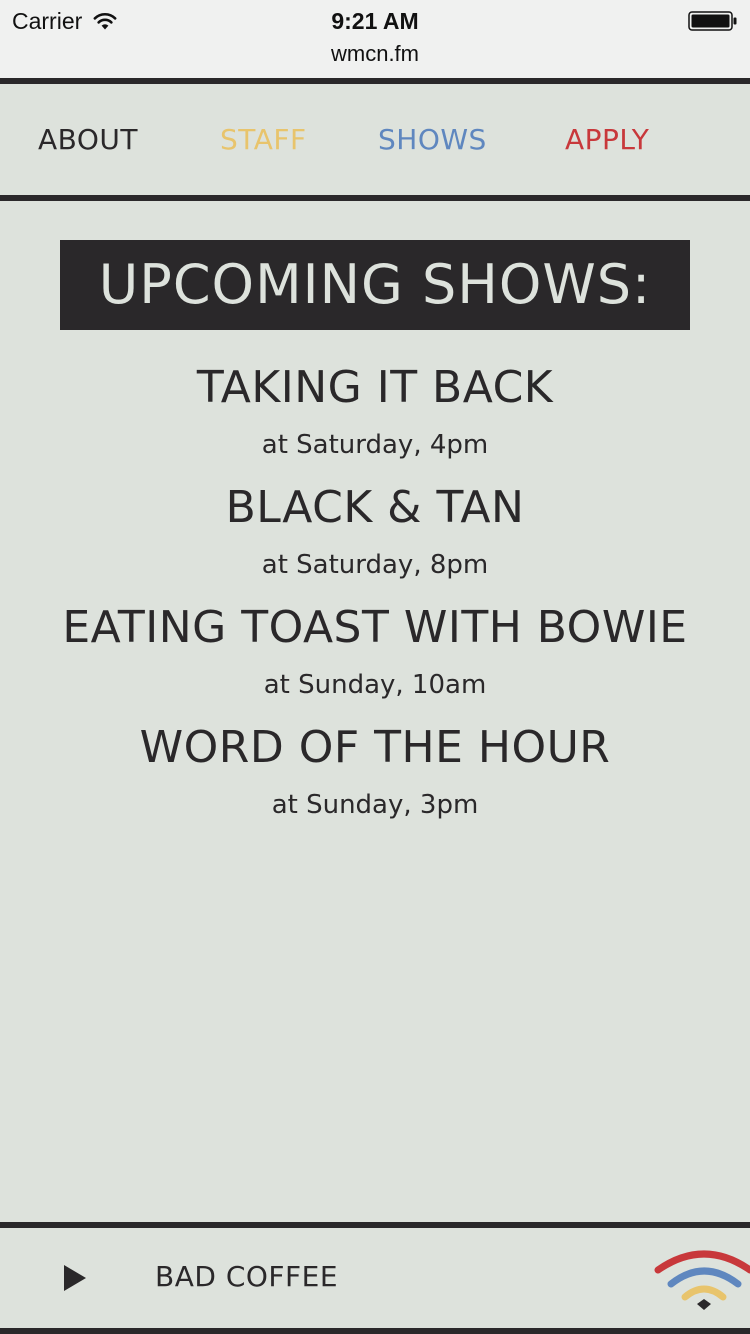 The image size is (750, 1334). What do you see at coordinates (375, 747) in the screenshot?
I see `show-title: WORD OF THE HOUR` at bounding box center [375, 747].